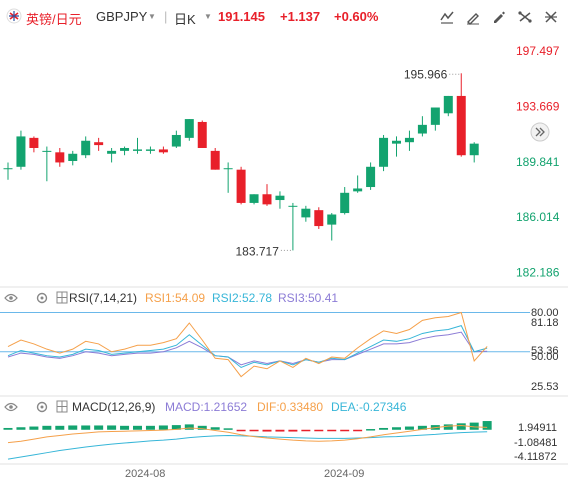 The height and width of the screenshot is (485, 568). Describe the element at coordinates (551, 17) in the screenshot. I see `settings-icon` at that location.